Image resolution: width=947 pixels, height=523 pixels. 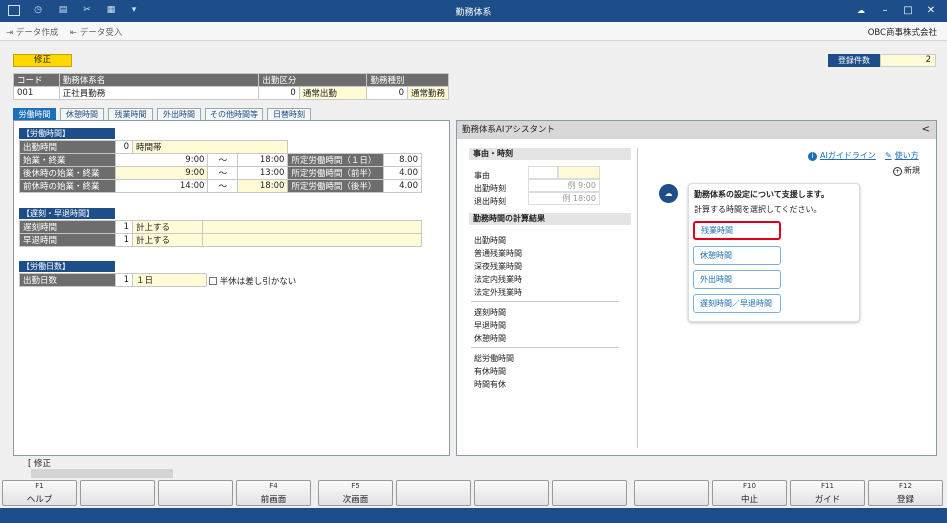 I want to click on half-day-option: 半休は差し引かない, so click(x=252, y=281).